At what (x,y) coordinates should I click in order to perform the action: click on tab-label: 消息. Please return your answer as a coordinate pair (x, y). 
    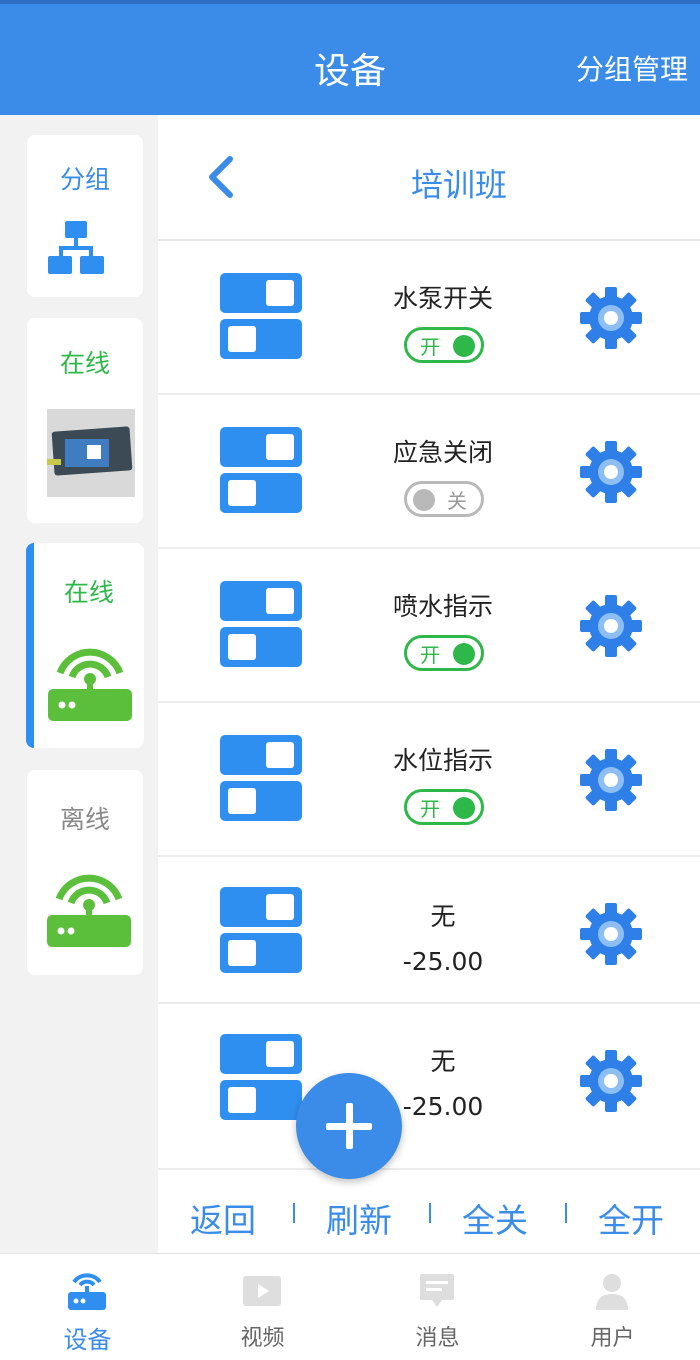
    Looking at the image, I should click on (437, 1338).